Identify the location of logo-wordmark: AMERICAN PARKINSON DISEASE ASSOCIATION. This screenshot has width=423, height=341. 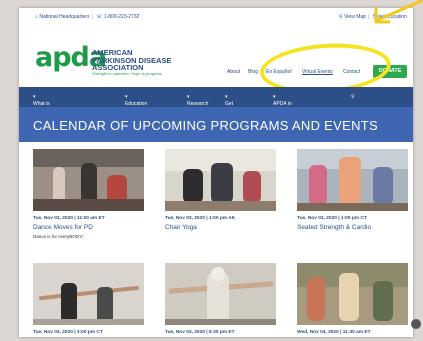
(131, 60).